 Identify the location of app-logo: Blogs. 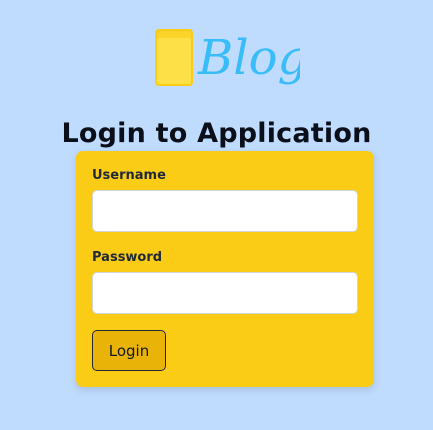
(225, 55).